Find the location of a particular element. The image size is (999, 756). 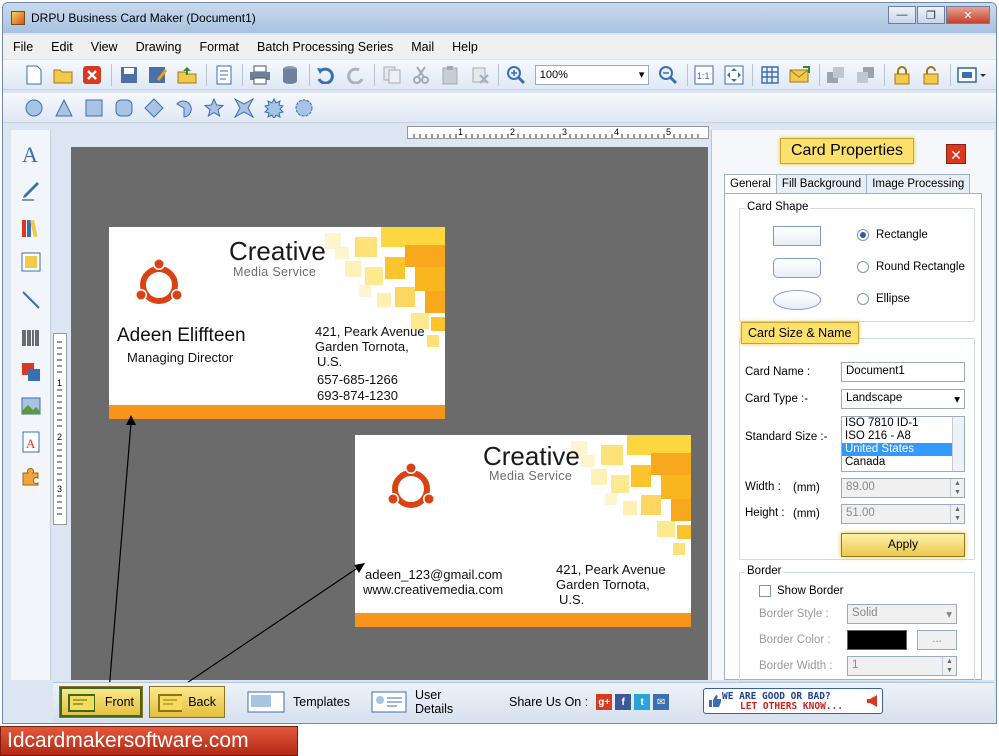

tab-image-processing: Image Processing is located at coordinates (918, 184).